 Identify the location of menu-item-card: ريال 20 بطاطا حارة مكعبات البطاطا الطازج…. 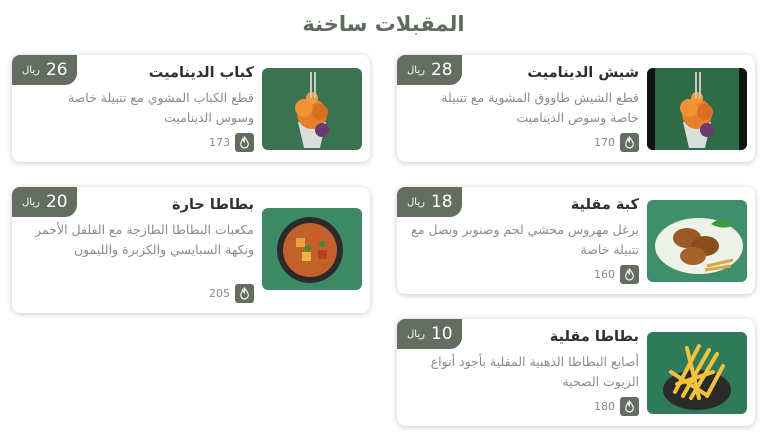
(191, 250).